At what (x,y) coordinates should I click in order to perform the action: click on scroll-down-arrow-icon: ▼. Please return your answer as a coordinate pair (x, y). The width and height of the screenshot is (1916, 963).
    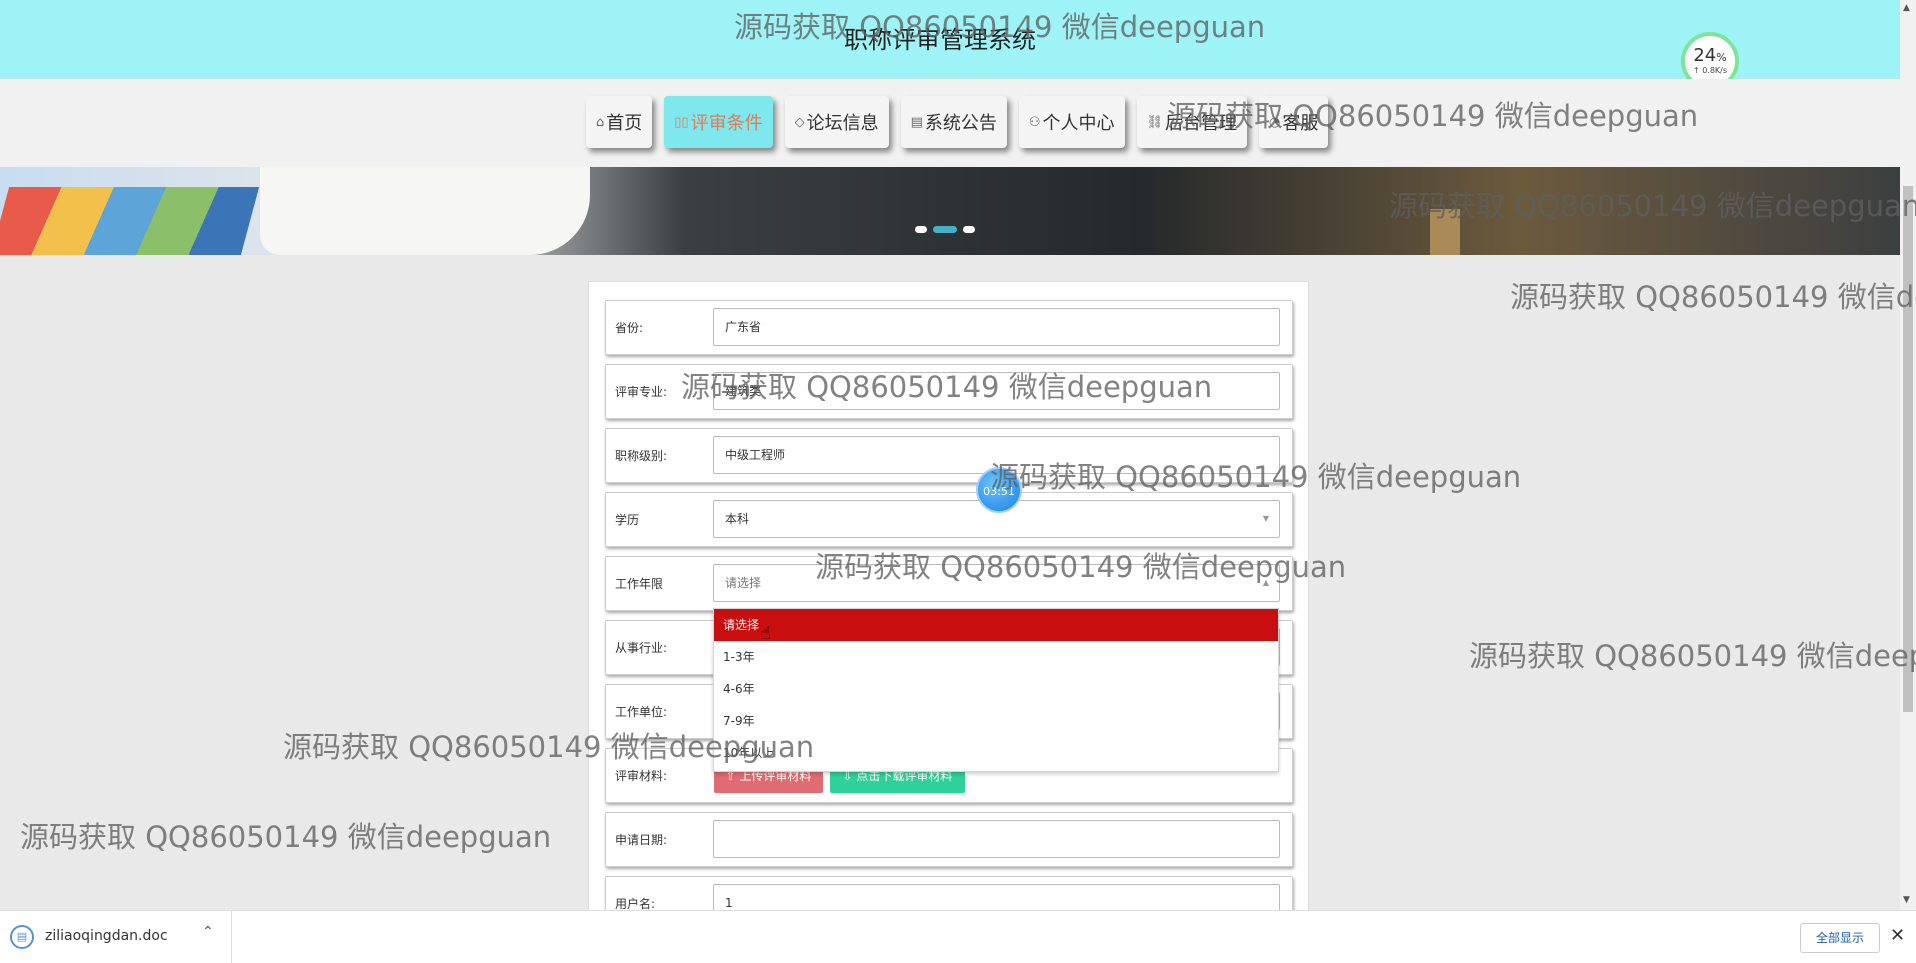
    Looking at the image, I should click on (1906, 900).